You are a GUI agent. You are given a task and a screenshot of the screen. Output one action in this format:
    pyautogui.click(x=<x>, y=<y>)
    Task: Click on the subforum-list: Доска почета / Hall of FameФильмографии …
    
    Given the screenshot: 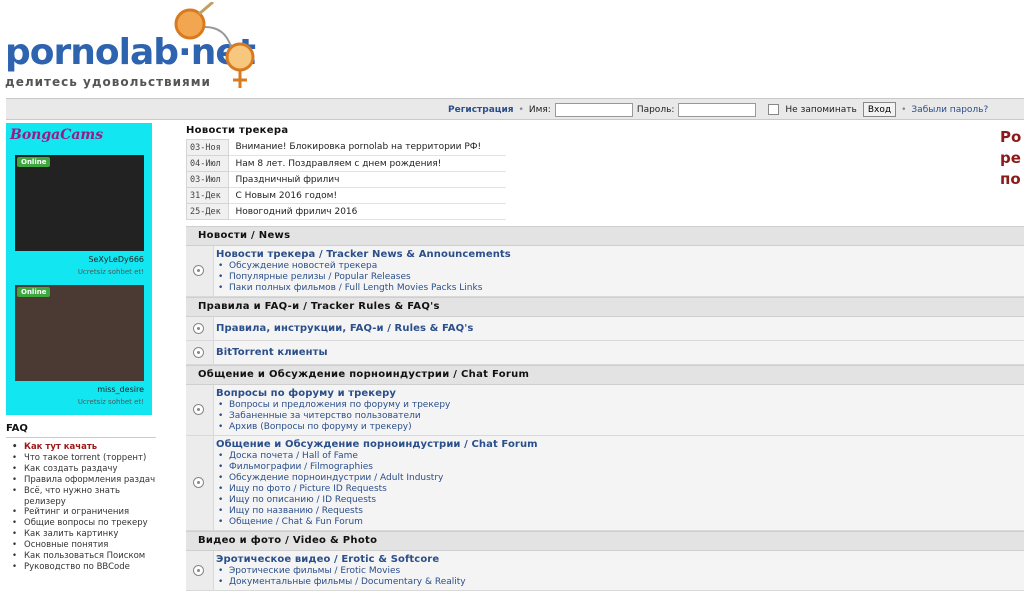 What is the action you would take?
    pyautogui.click(x=620, y=489)
    